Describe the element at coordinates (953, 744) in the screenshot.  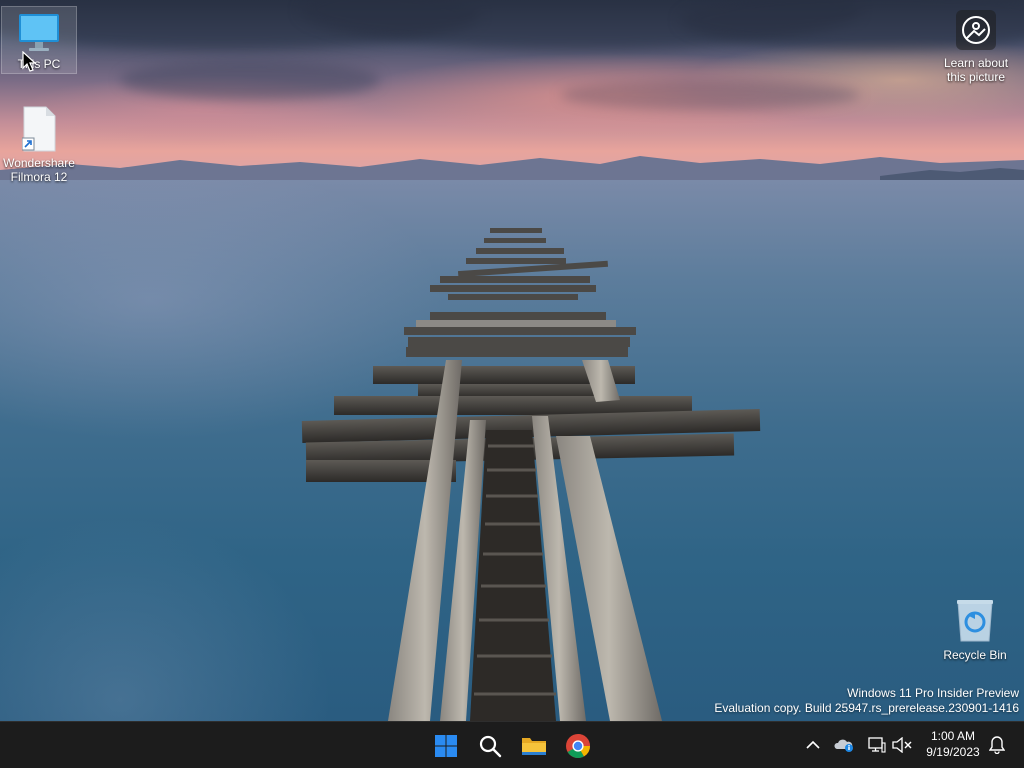
I see `taskbar-clock: 1:00 AM 9/19/2023` at that location.